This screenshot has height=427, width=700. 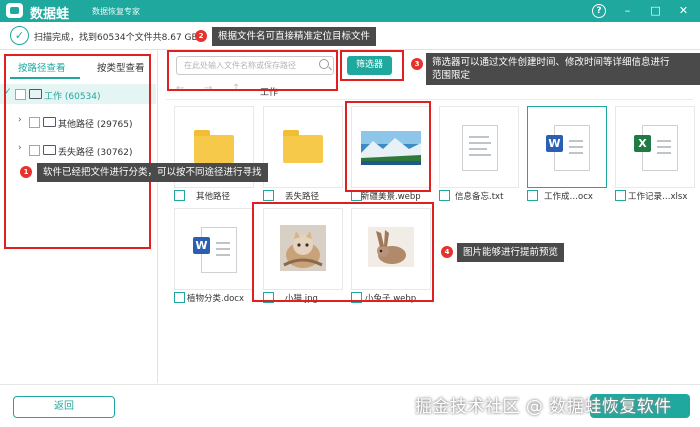 I want to click on file-name: 植物分类.docx, so click(x=216, y=299).